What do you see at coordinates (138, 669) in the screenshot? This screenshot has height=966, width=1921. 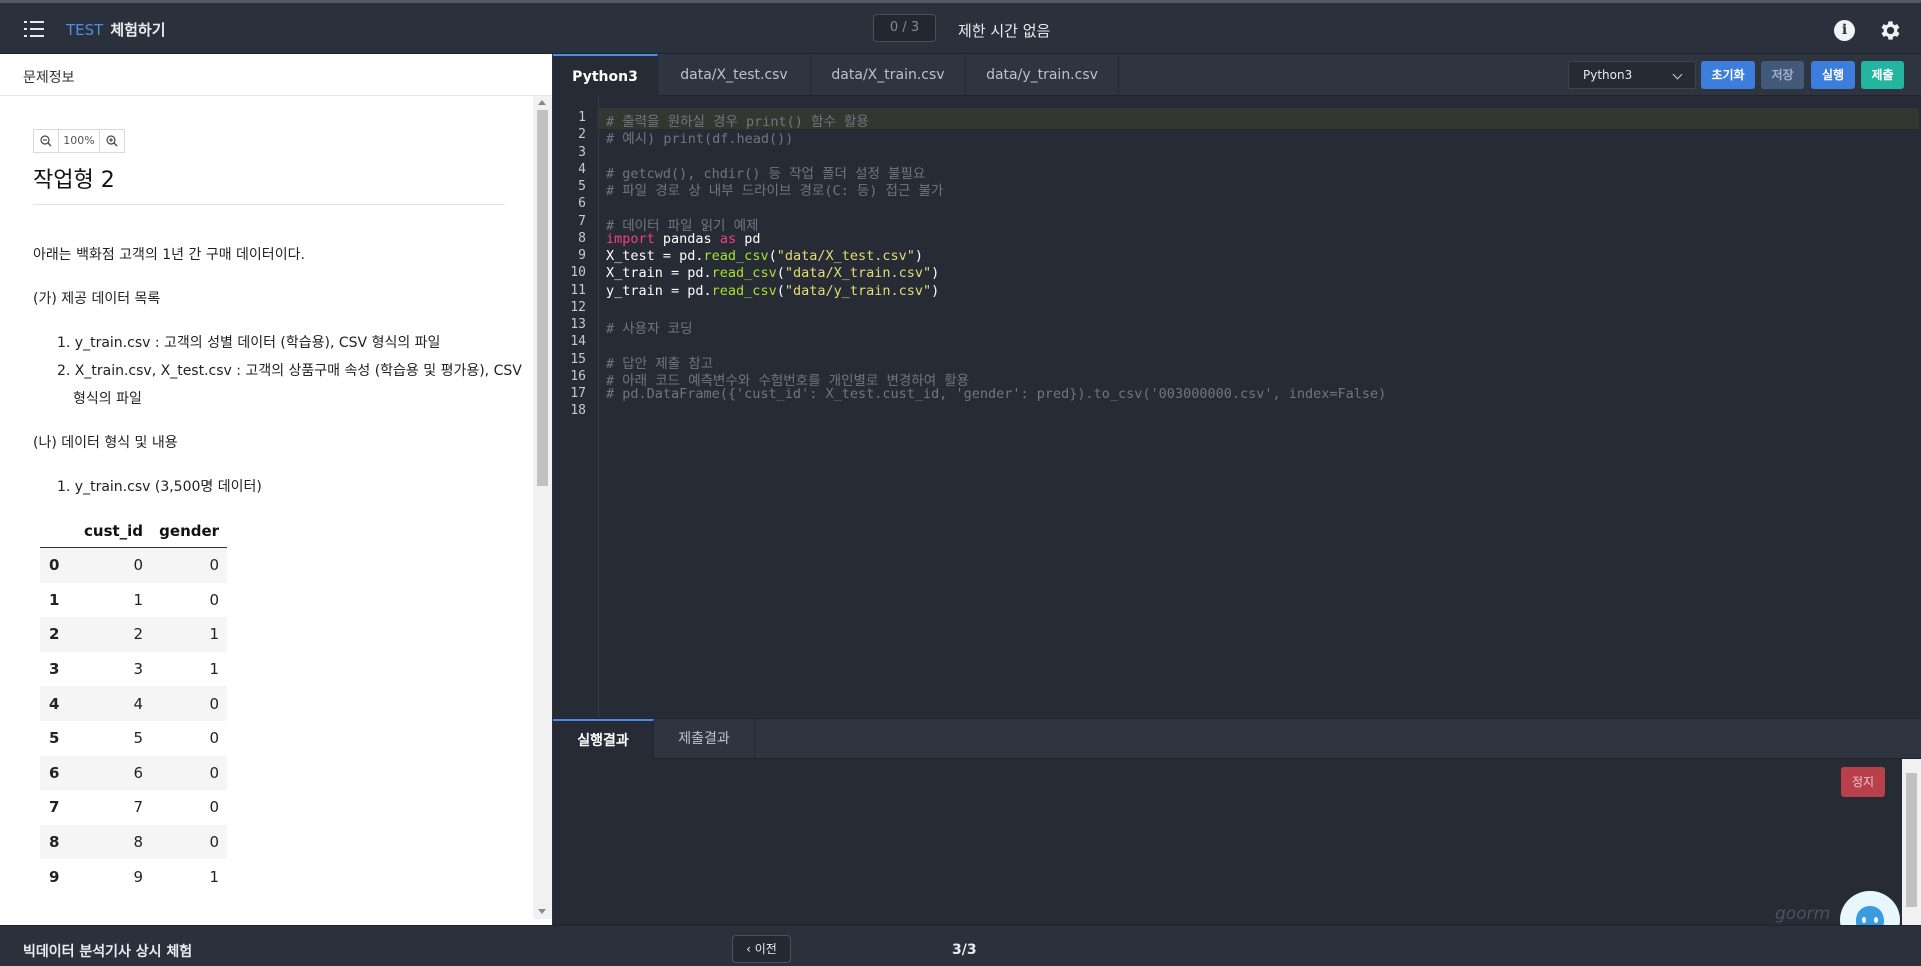 I see `table-cell: 3` at bounding box center [138, 669].